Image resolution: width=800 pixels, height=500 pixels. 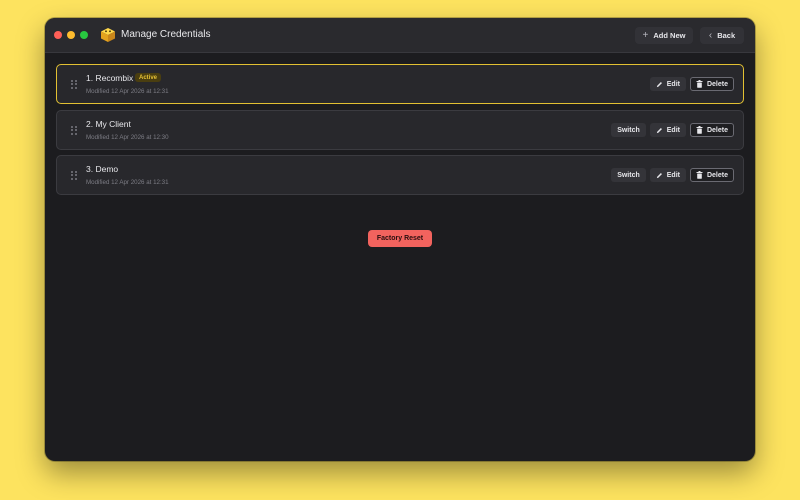 I want to click on credential-name: 3. Demo, so click(x=102, y=169).